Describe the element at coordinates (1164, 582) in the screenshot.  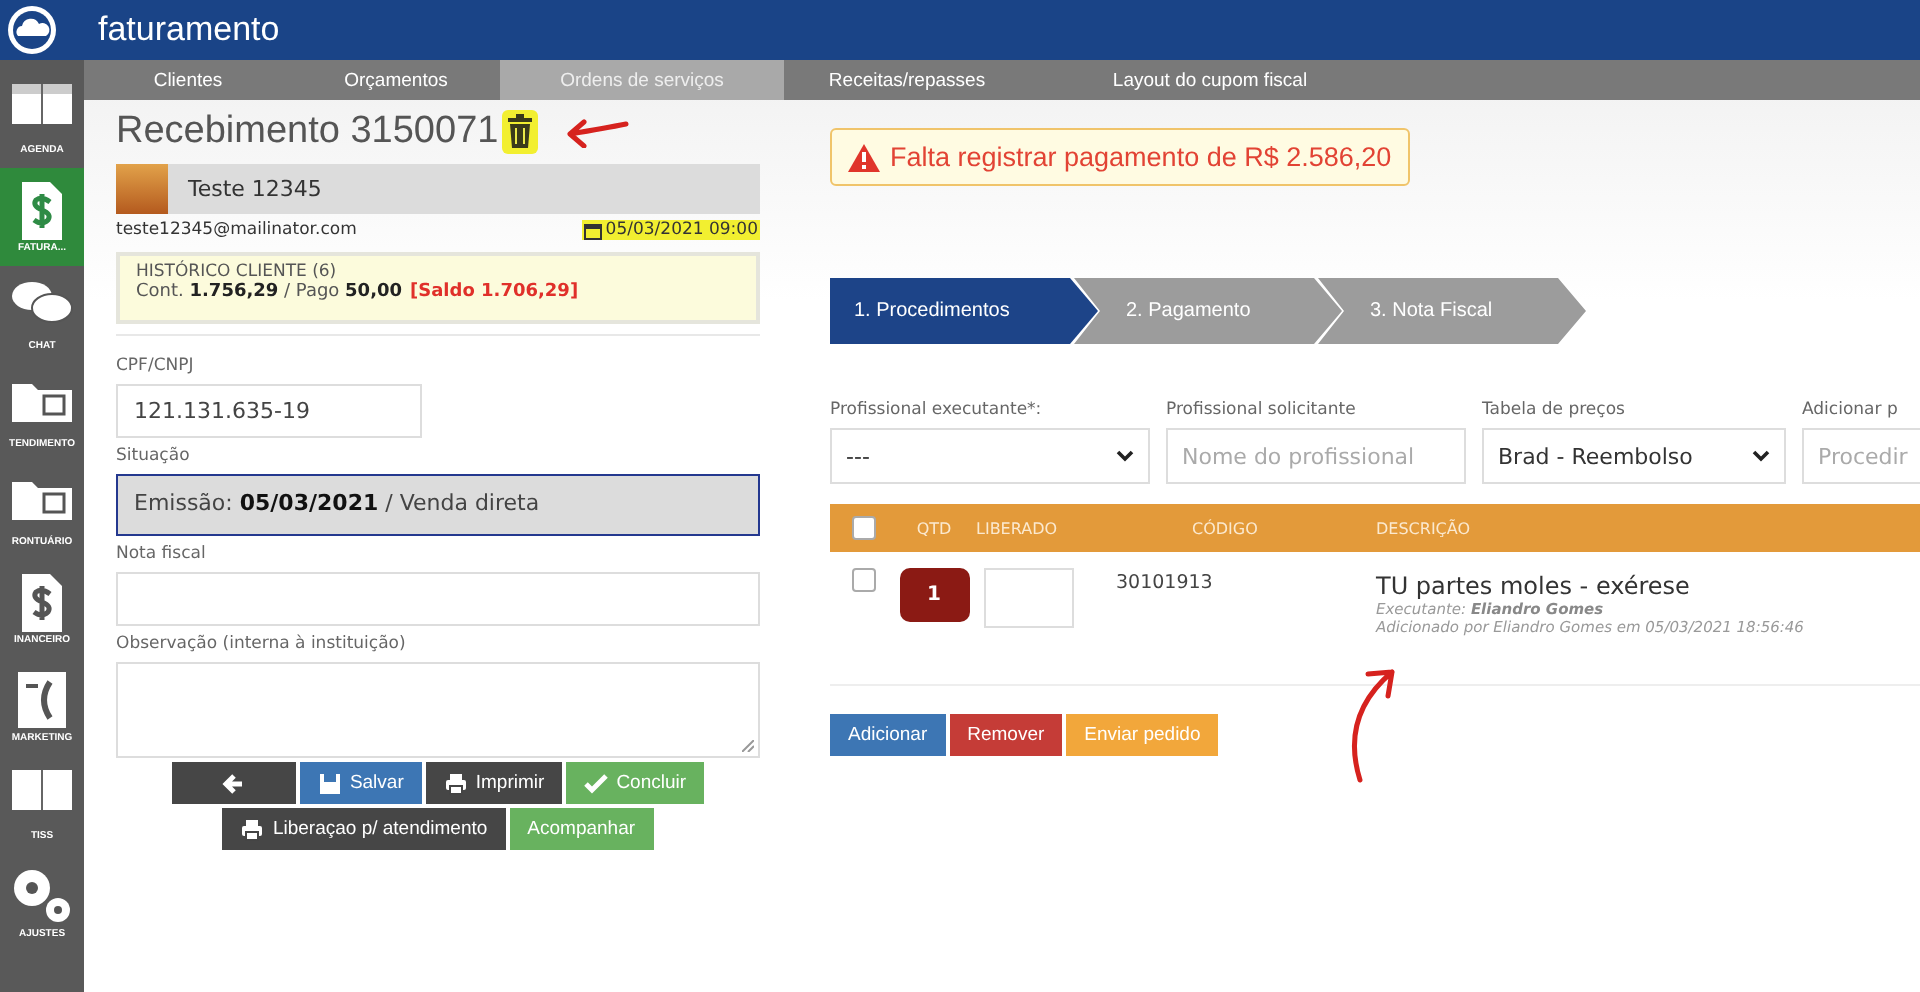
I see `code-cell-text: 30101913` at that location.